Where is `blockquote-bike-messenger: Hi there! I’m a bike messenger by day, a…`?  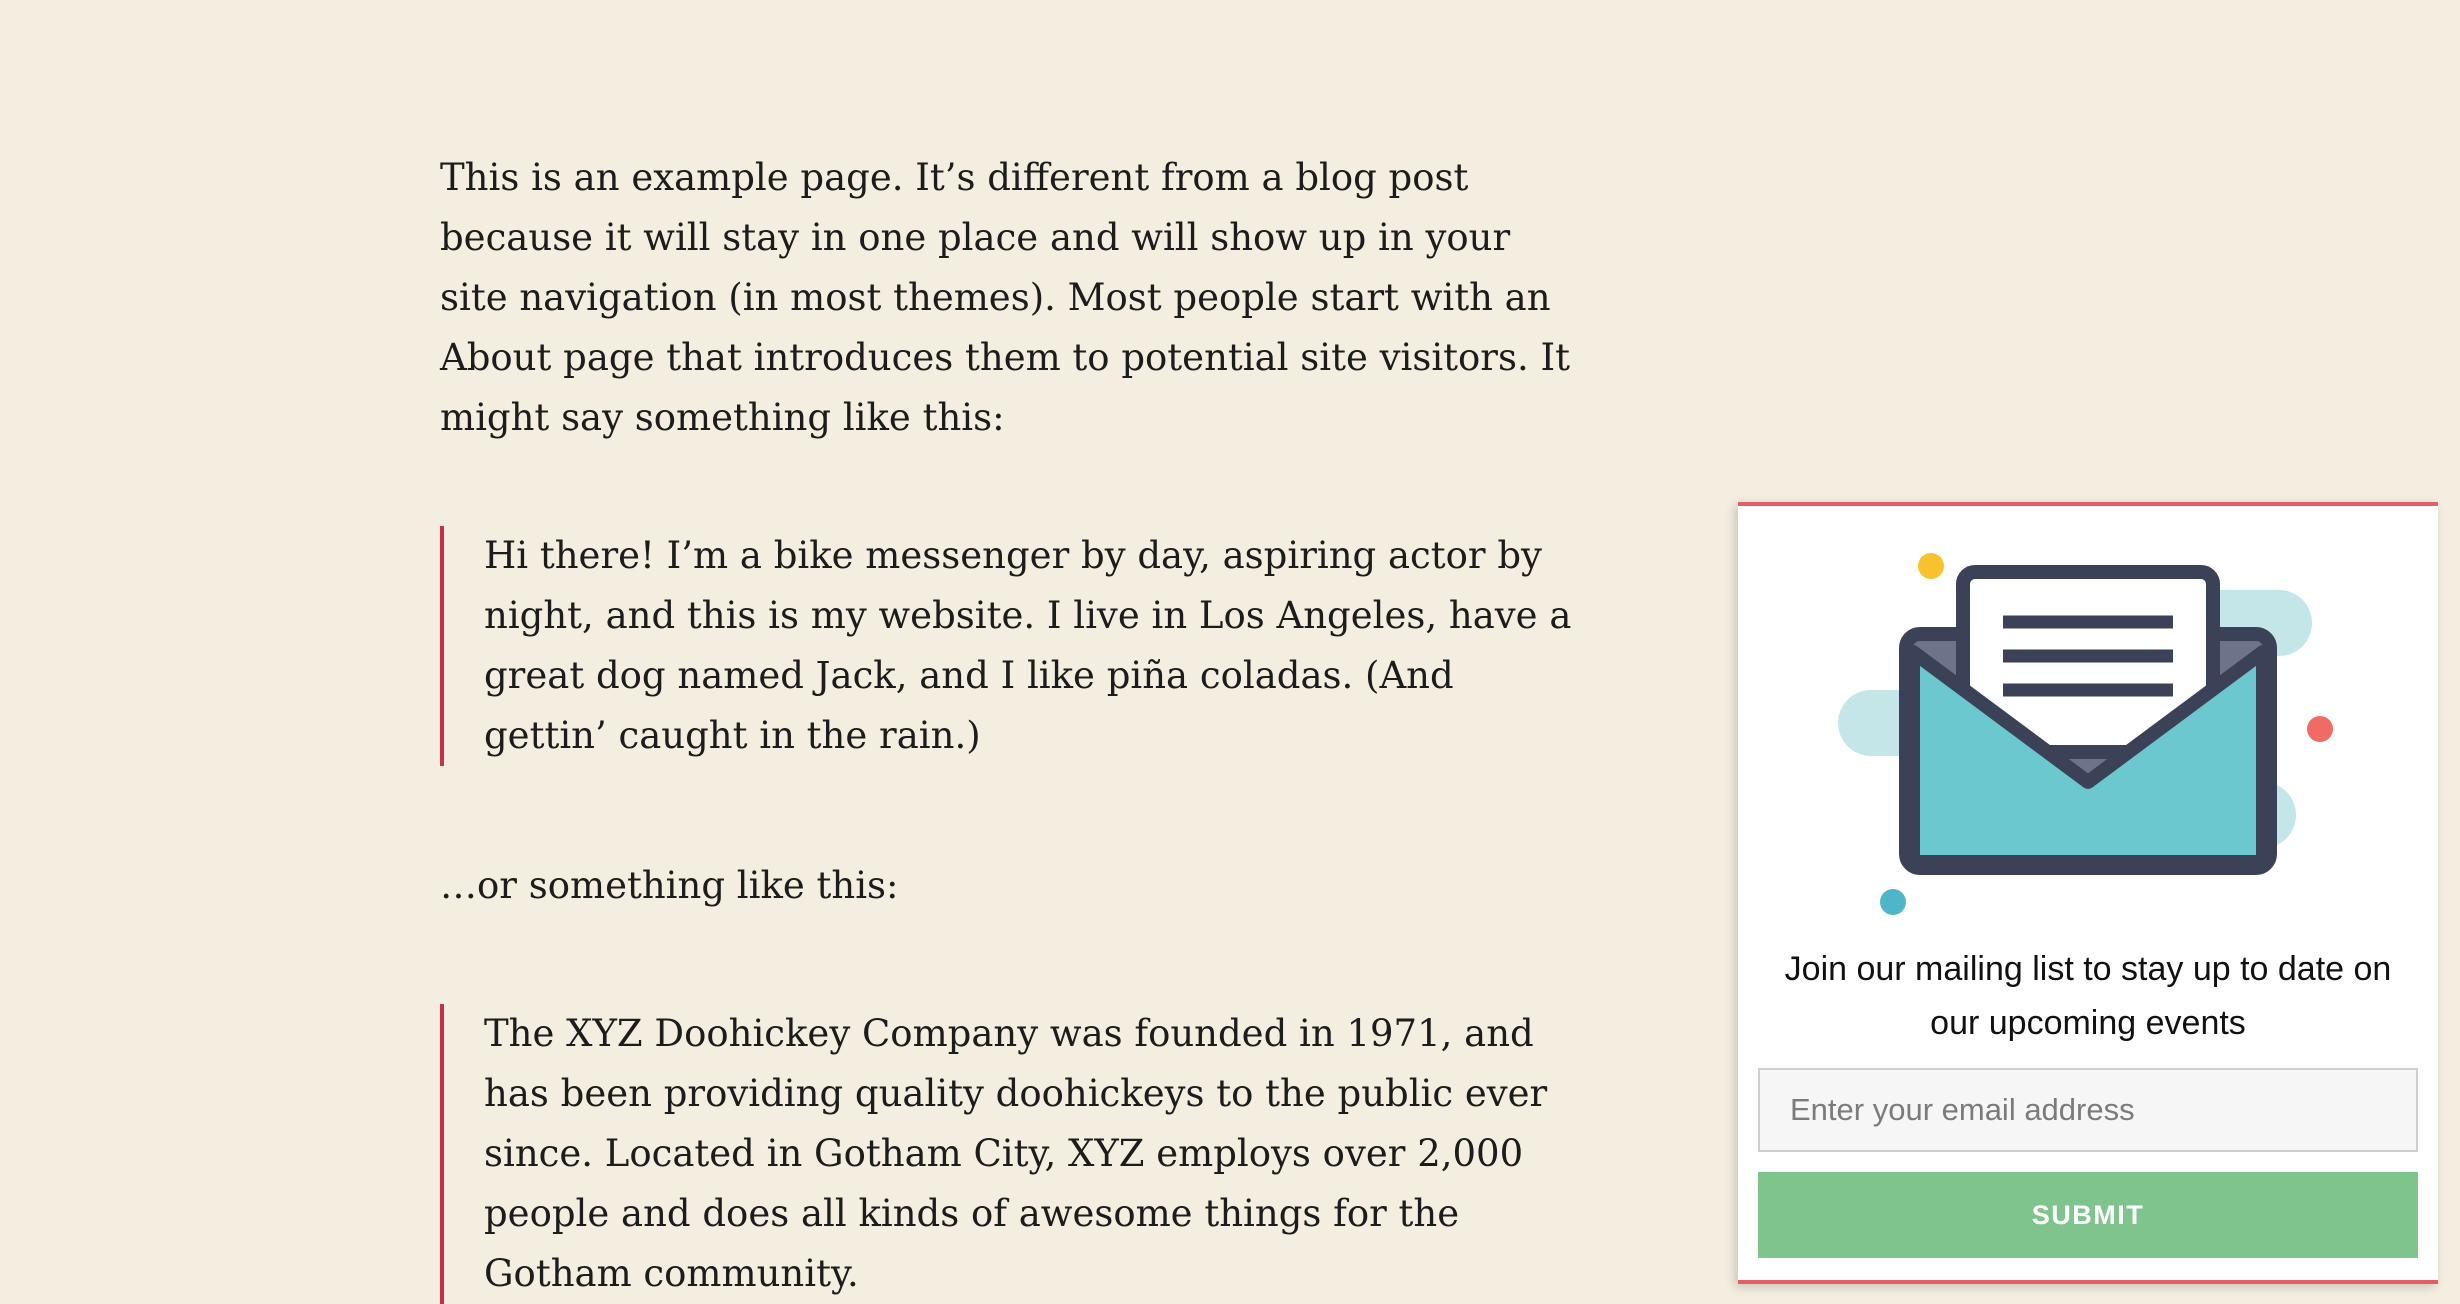 blockquote-bike-messenger: Hi there! I’m a bike messenger by day, a… is located at coordinates (1010, 646).